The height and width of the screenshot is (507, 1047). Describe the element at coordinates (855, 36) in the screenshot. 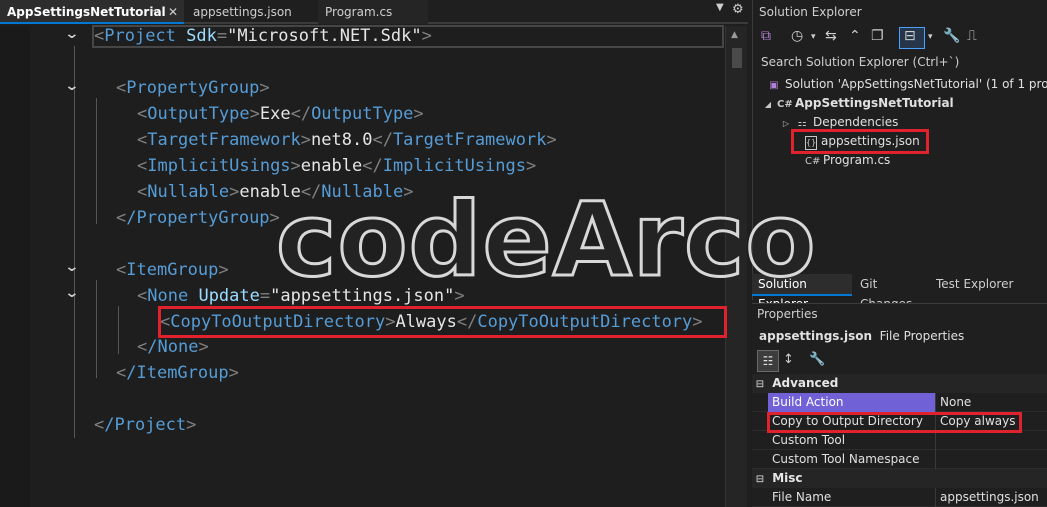

I see `collapse-all-icon: ⌃` at that location.